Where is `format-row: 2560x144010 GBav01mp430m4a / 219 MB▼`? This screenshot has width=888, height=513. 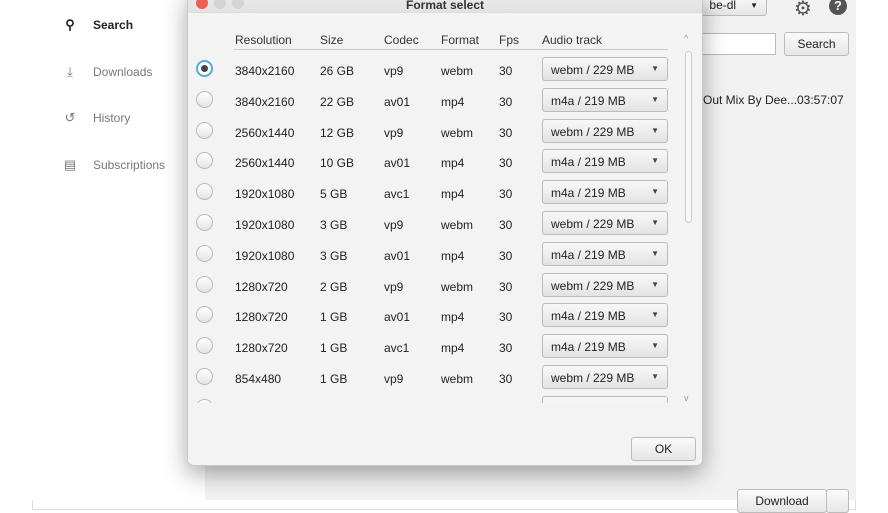 format-row: 2560x144010 GBav01mp430m4a / 219 MB▼ is located at coordinates (433, 162).